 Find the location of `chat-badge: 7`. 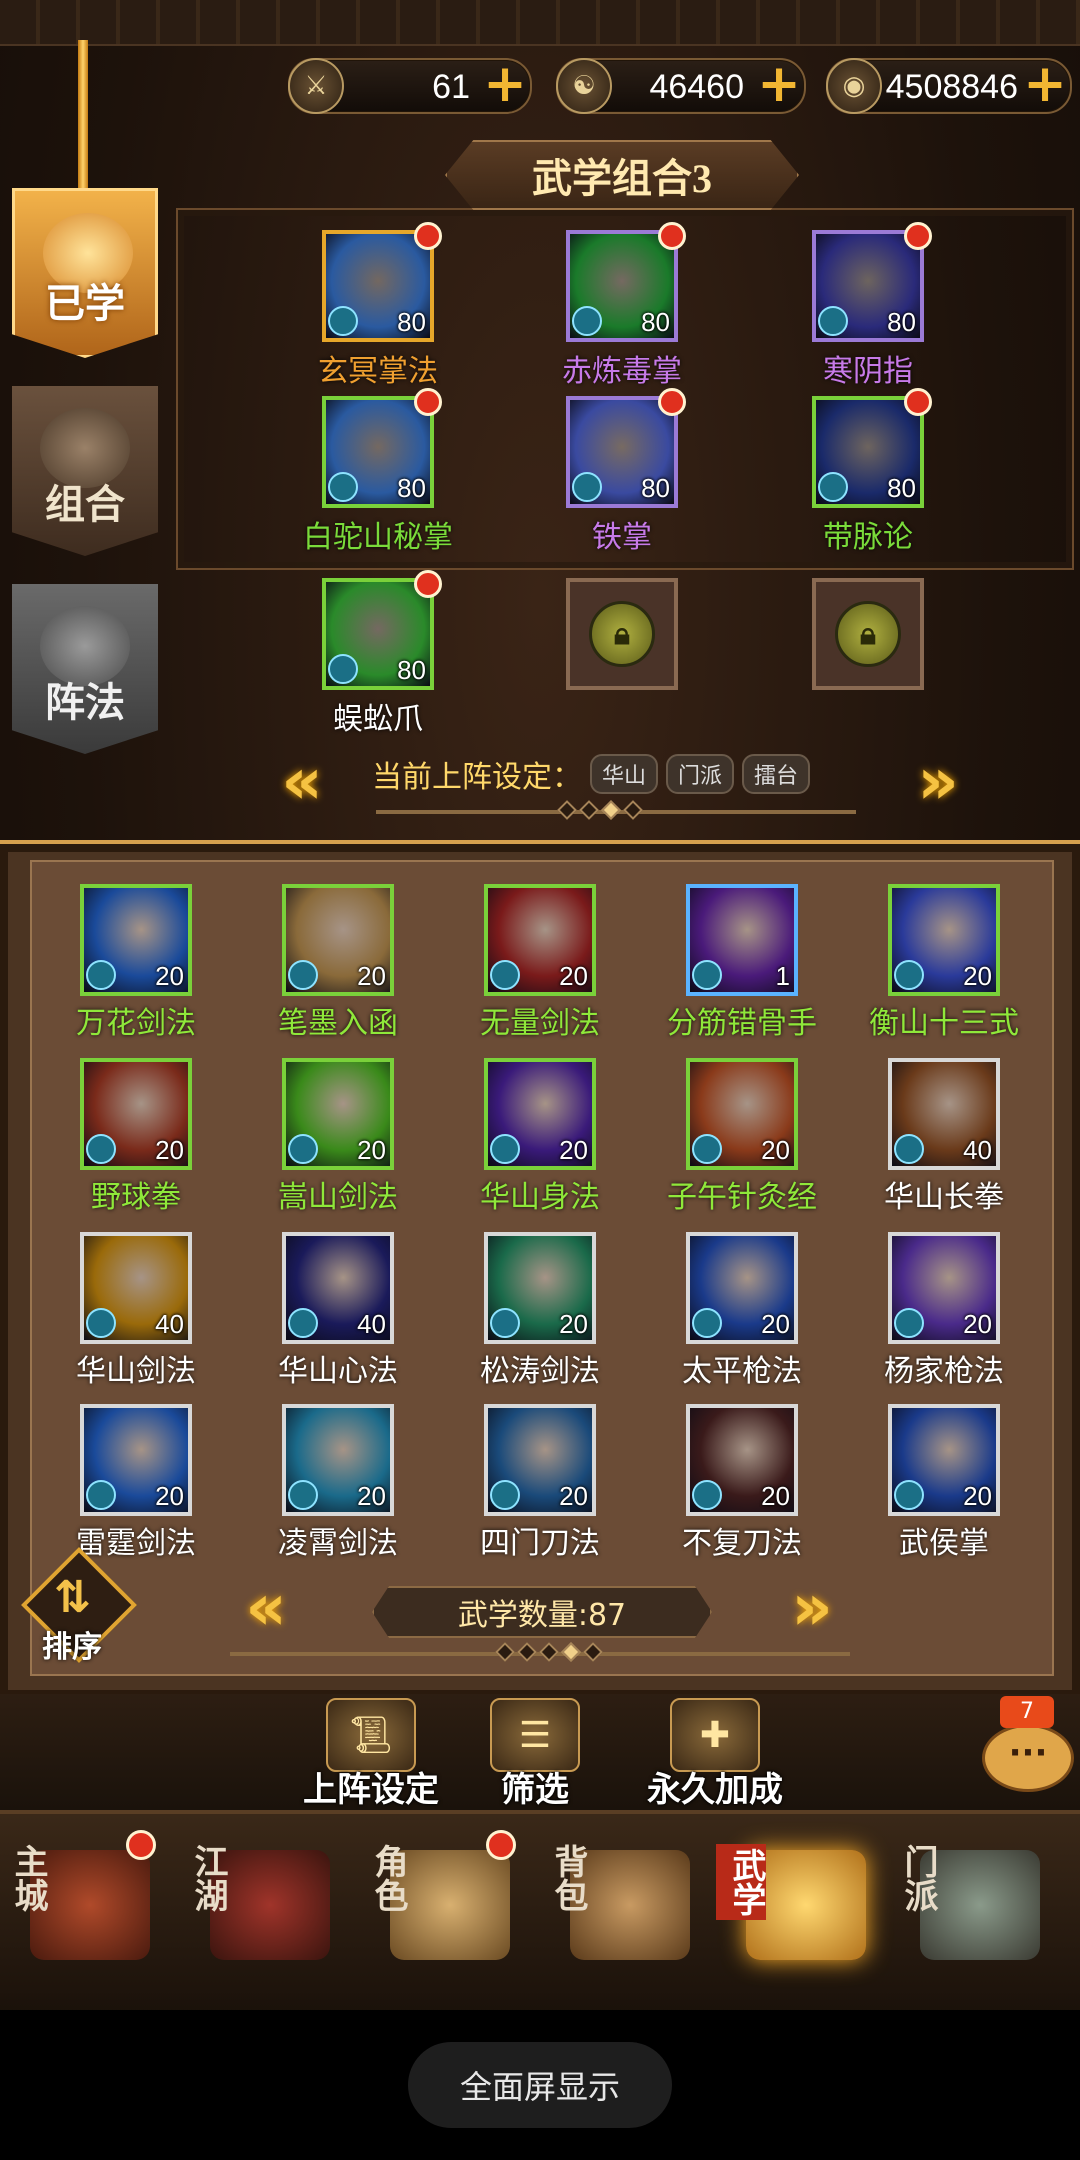

chat-badge: 7 is located at coordinates (1027, 1712).